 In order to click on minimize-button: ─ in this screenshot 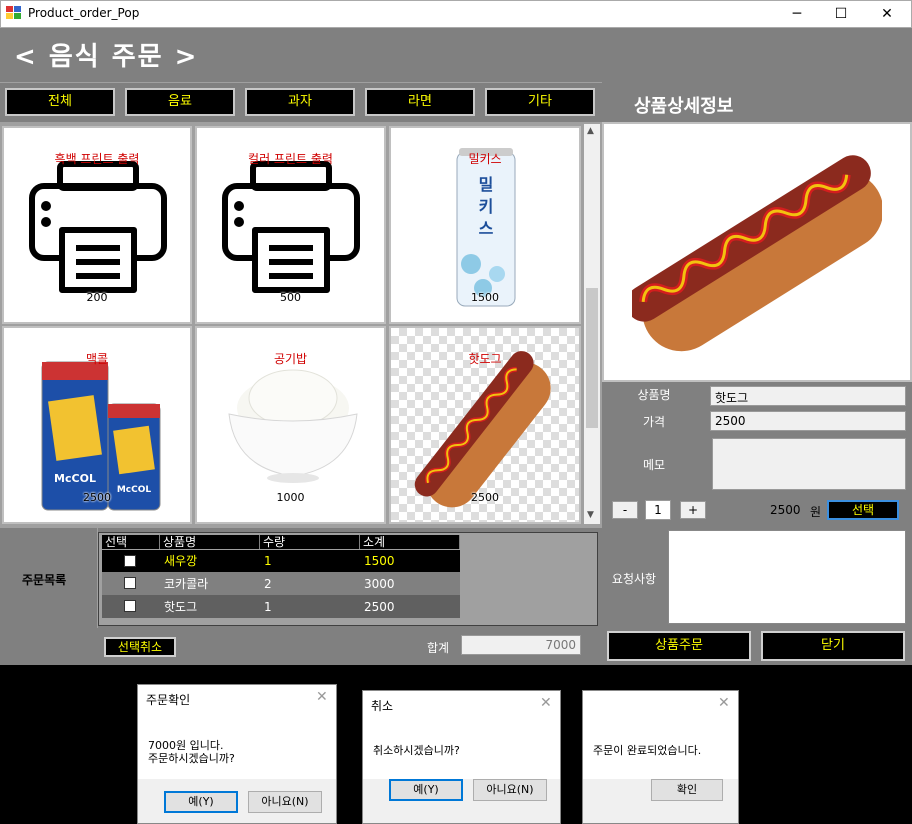, I will do `click(797, 14)`.